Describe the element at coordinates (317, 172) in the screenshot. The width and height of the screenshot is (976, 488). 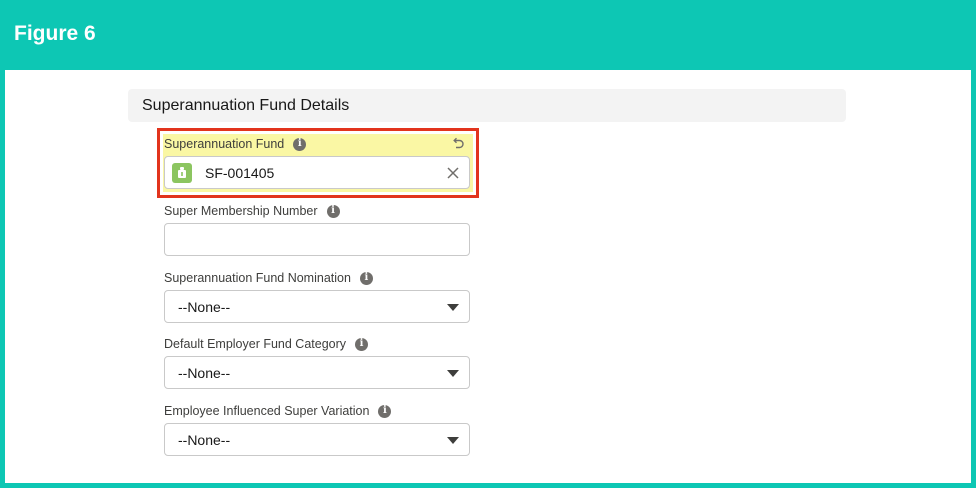
I see `superannuation-fund-lookup: SF-001405` at that location.